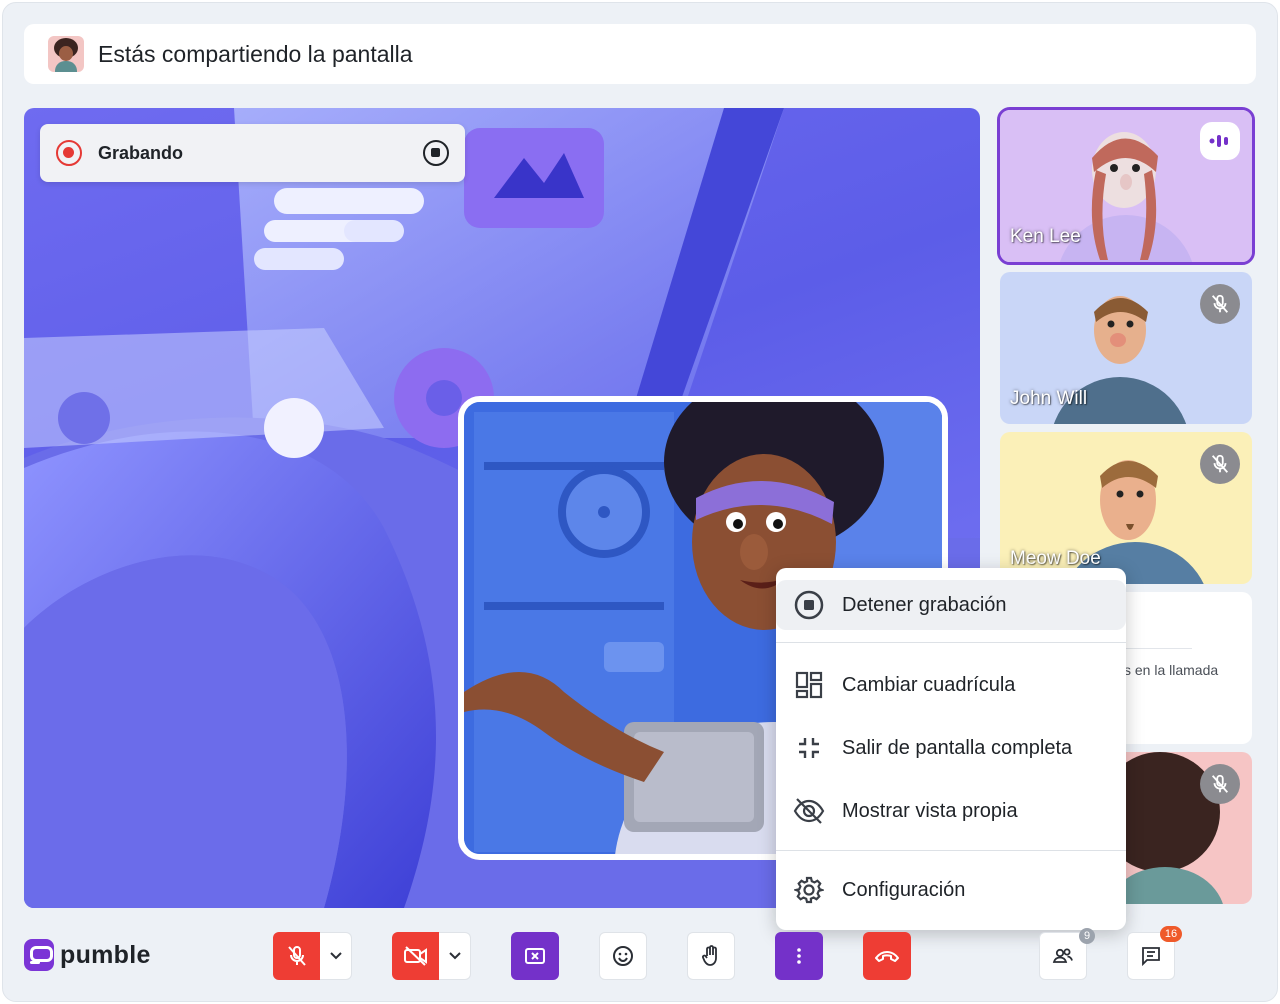  What do you see at coordinates (1087, 936) in the screenshot?
I see `participants-count-badge: 9` at bounding box center [1087, 936].